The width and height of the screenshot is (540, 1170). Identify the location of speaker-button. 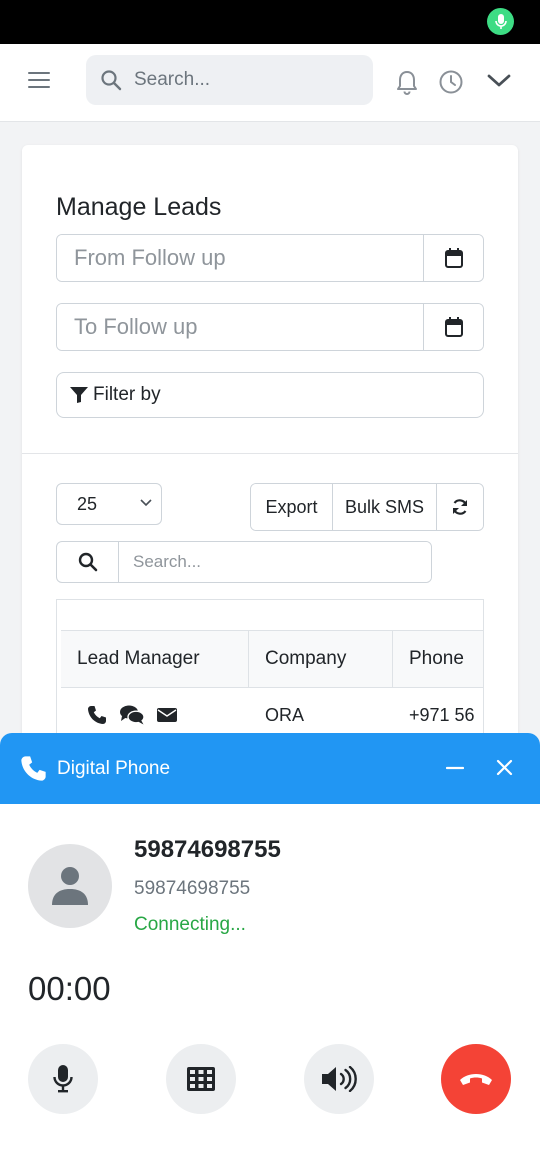
(339, 1079).